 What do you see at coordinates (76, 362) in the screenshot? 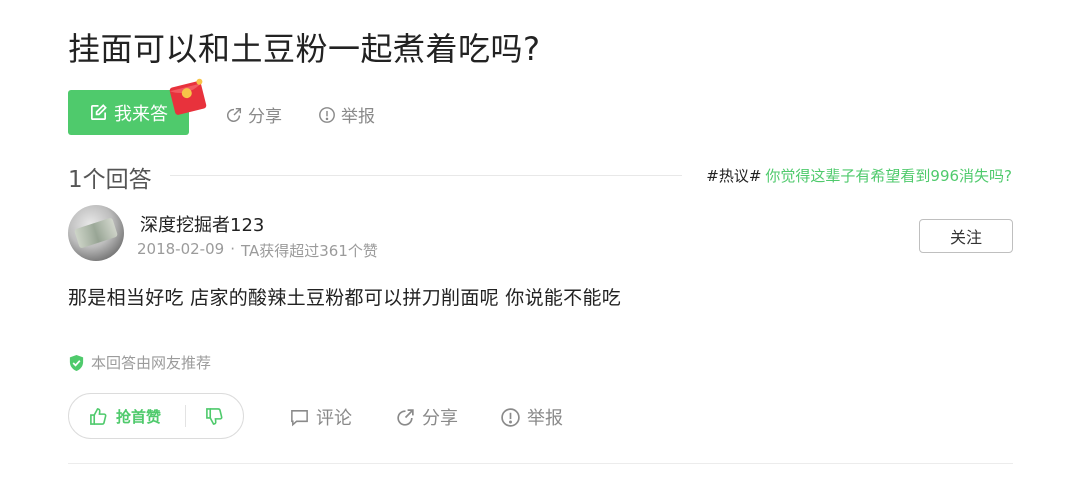
I see `shield-check-icon` at bounding box center [76, 362].